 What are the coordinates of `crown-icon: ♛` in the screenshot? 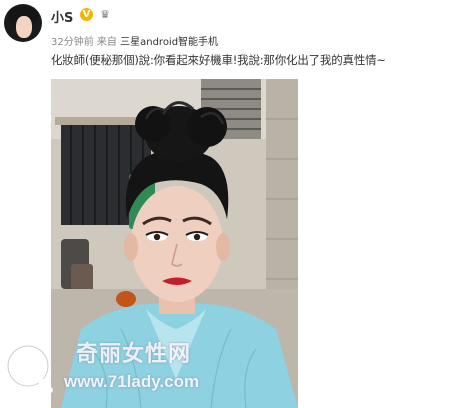 It's located at (105, 14).